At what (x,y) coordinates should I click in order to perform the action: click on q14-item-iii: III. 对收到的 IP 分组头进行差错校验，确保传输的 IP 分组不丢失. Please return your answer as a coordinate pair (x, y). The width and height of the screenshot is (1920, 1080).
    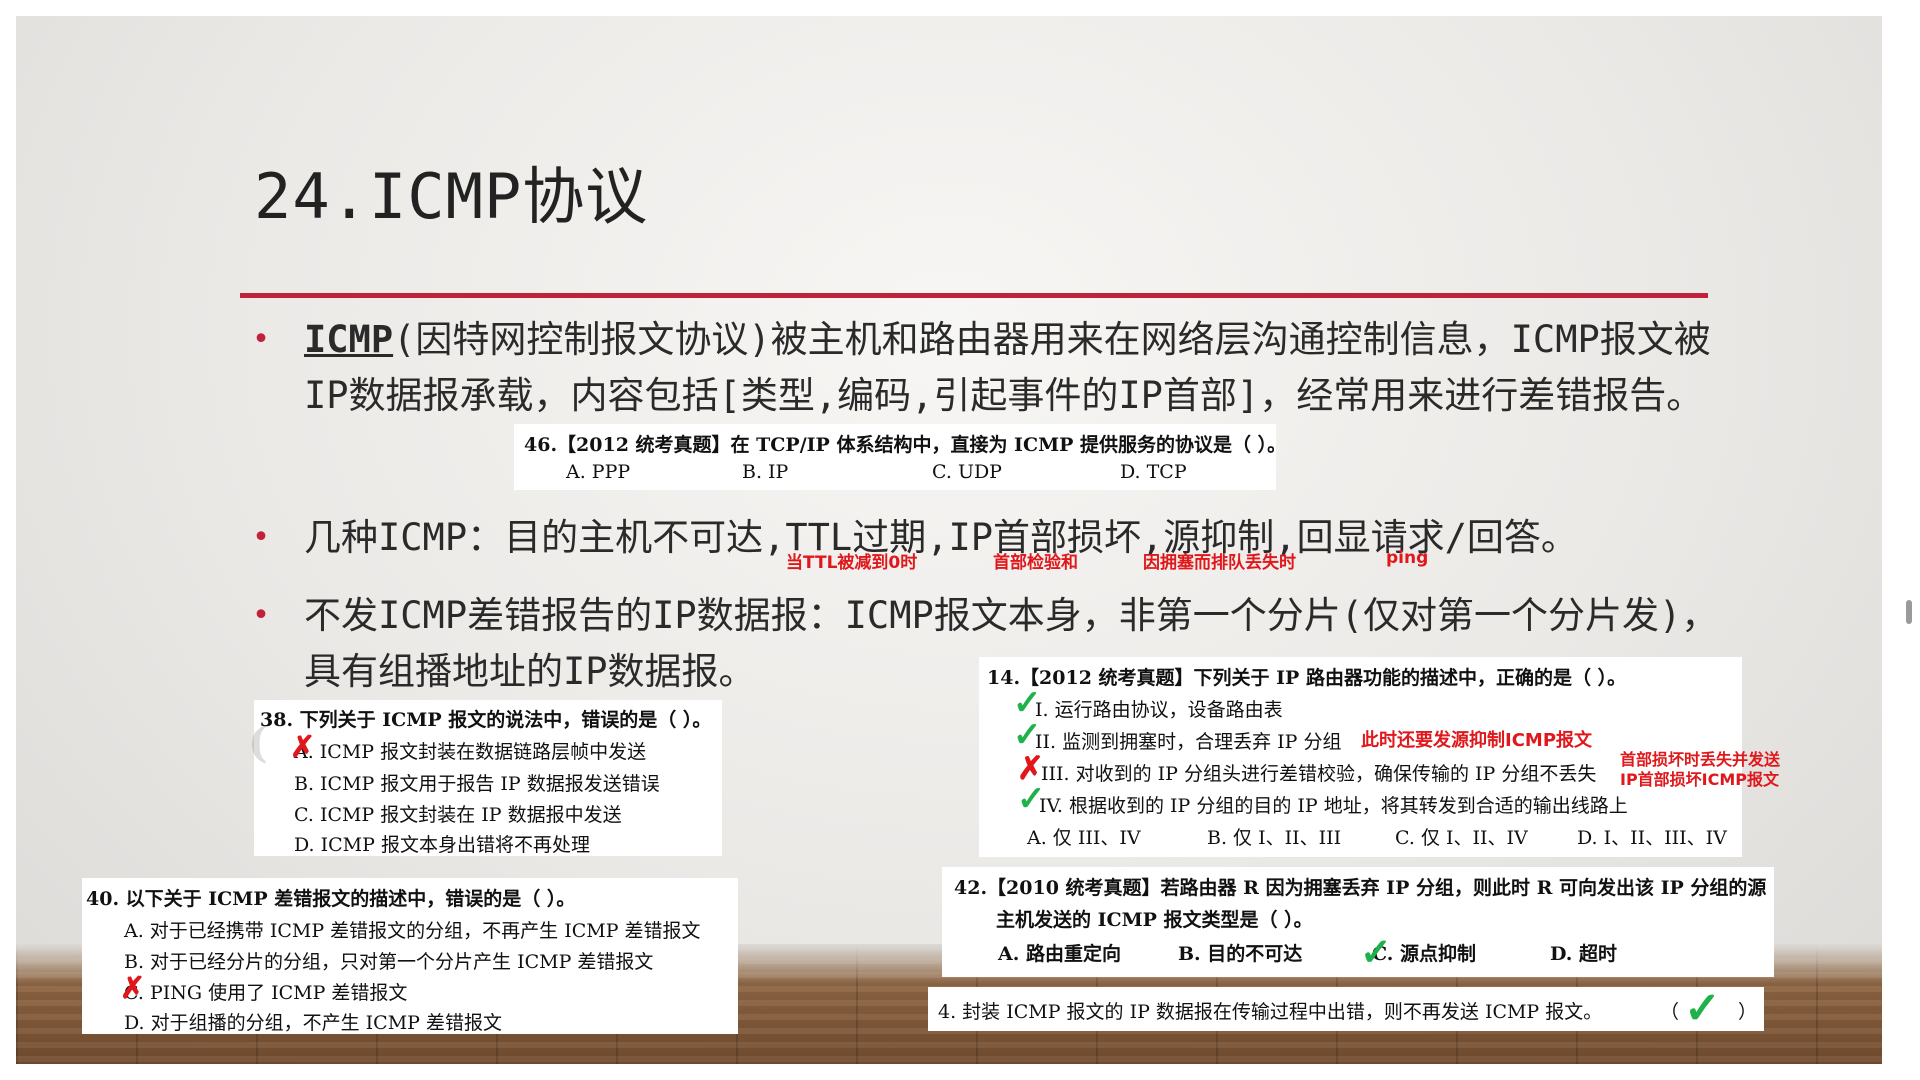
    Looking at the image, I should click on (1319, 774).